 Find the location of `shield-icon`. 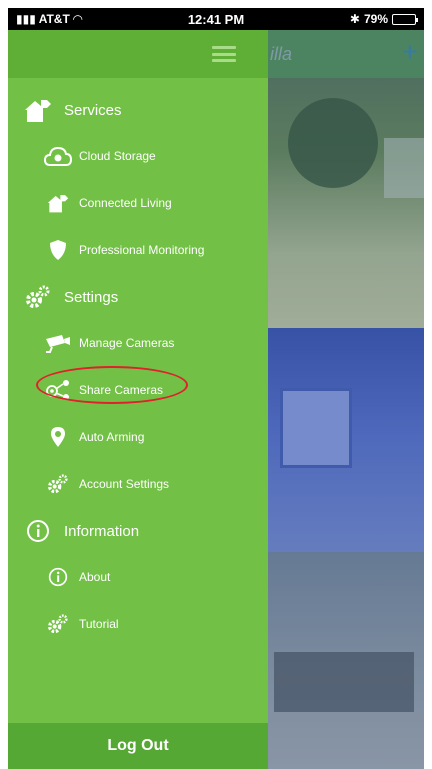

shield-icon is located at coordinates (58, 250).